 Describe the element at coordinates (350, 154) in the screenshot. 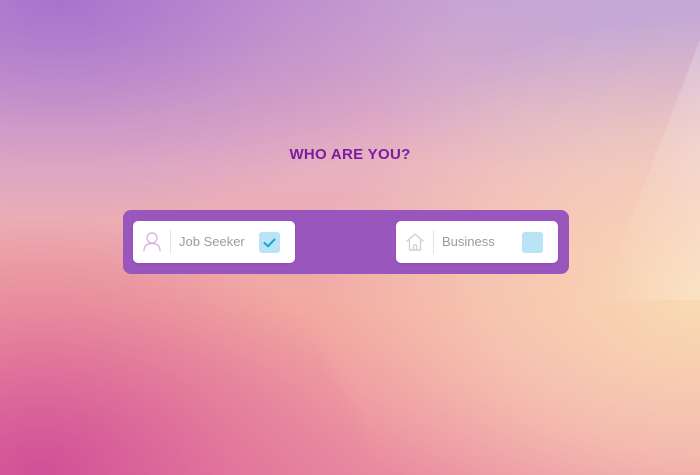

I see `page-title: WHO ARE YOU?` at that location.